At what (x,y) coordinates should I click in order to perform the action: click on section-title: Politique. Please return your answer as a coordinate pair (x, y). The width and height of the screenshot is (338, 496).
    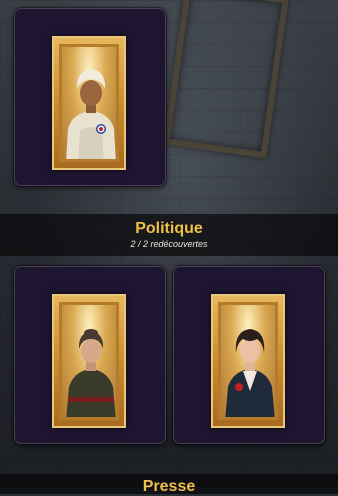
    Looking at the image, I should click on (169, 228).